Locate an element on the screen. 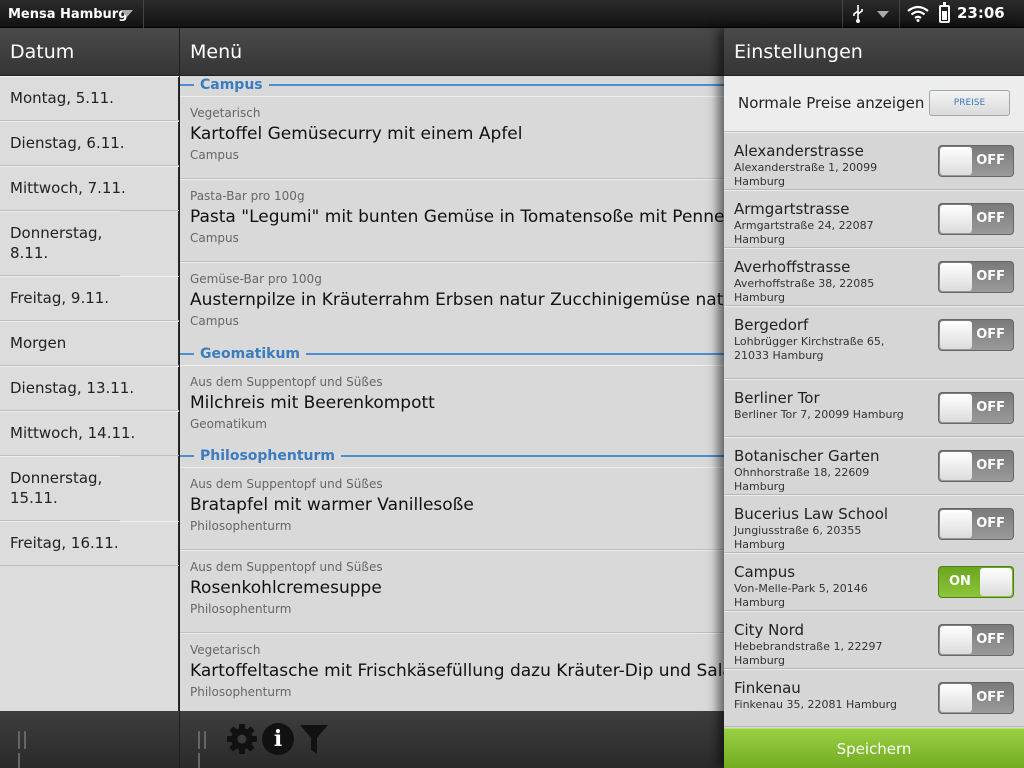 This screenshot has width=1024, height=768. save-button: Speichern is located at coordinates (874, 748).